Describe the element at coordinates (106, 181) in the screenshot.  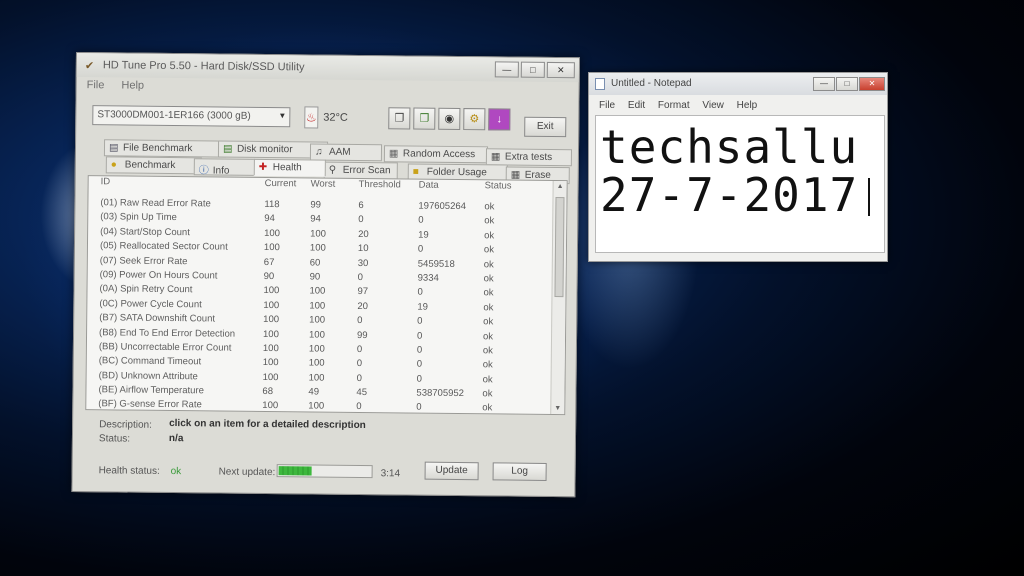
I see `column-header-id: ID` at that location.